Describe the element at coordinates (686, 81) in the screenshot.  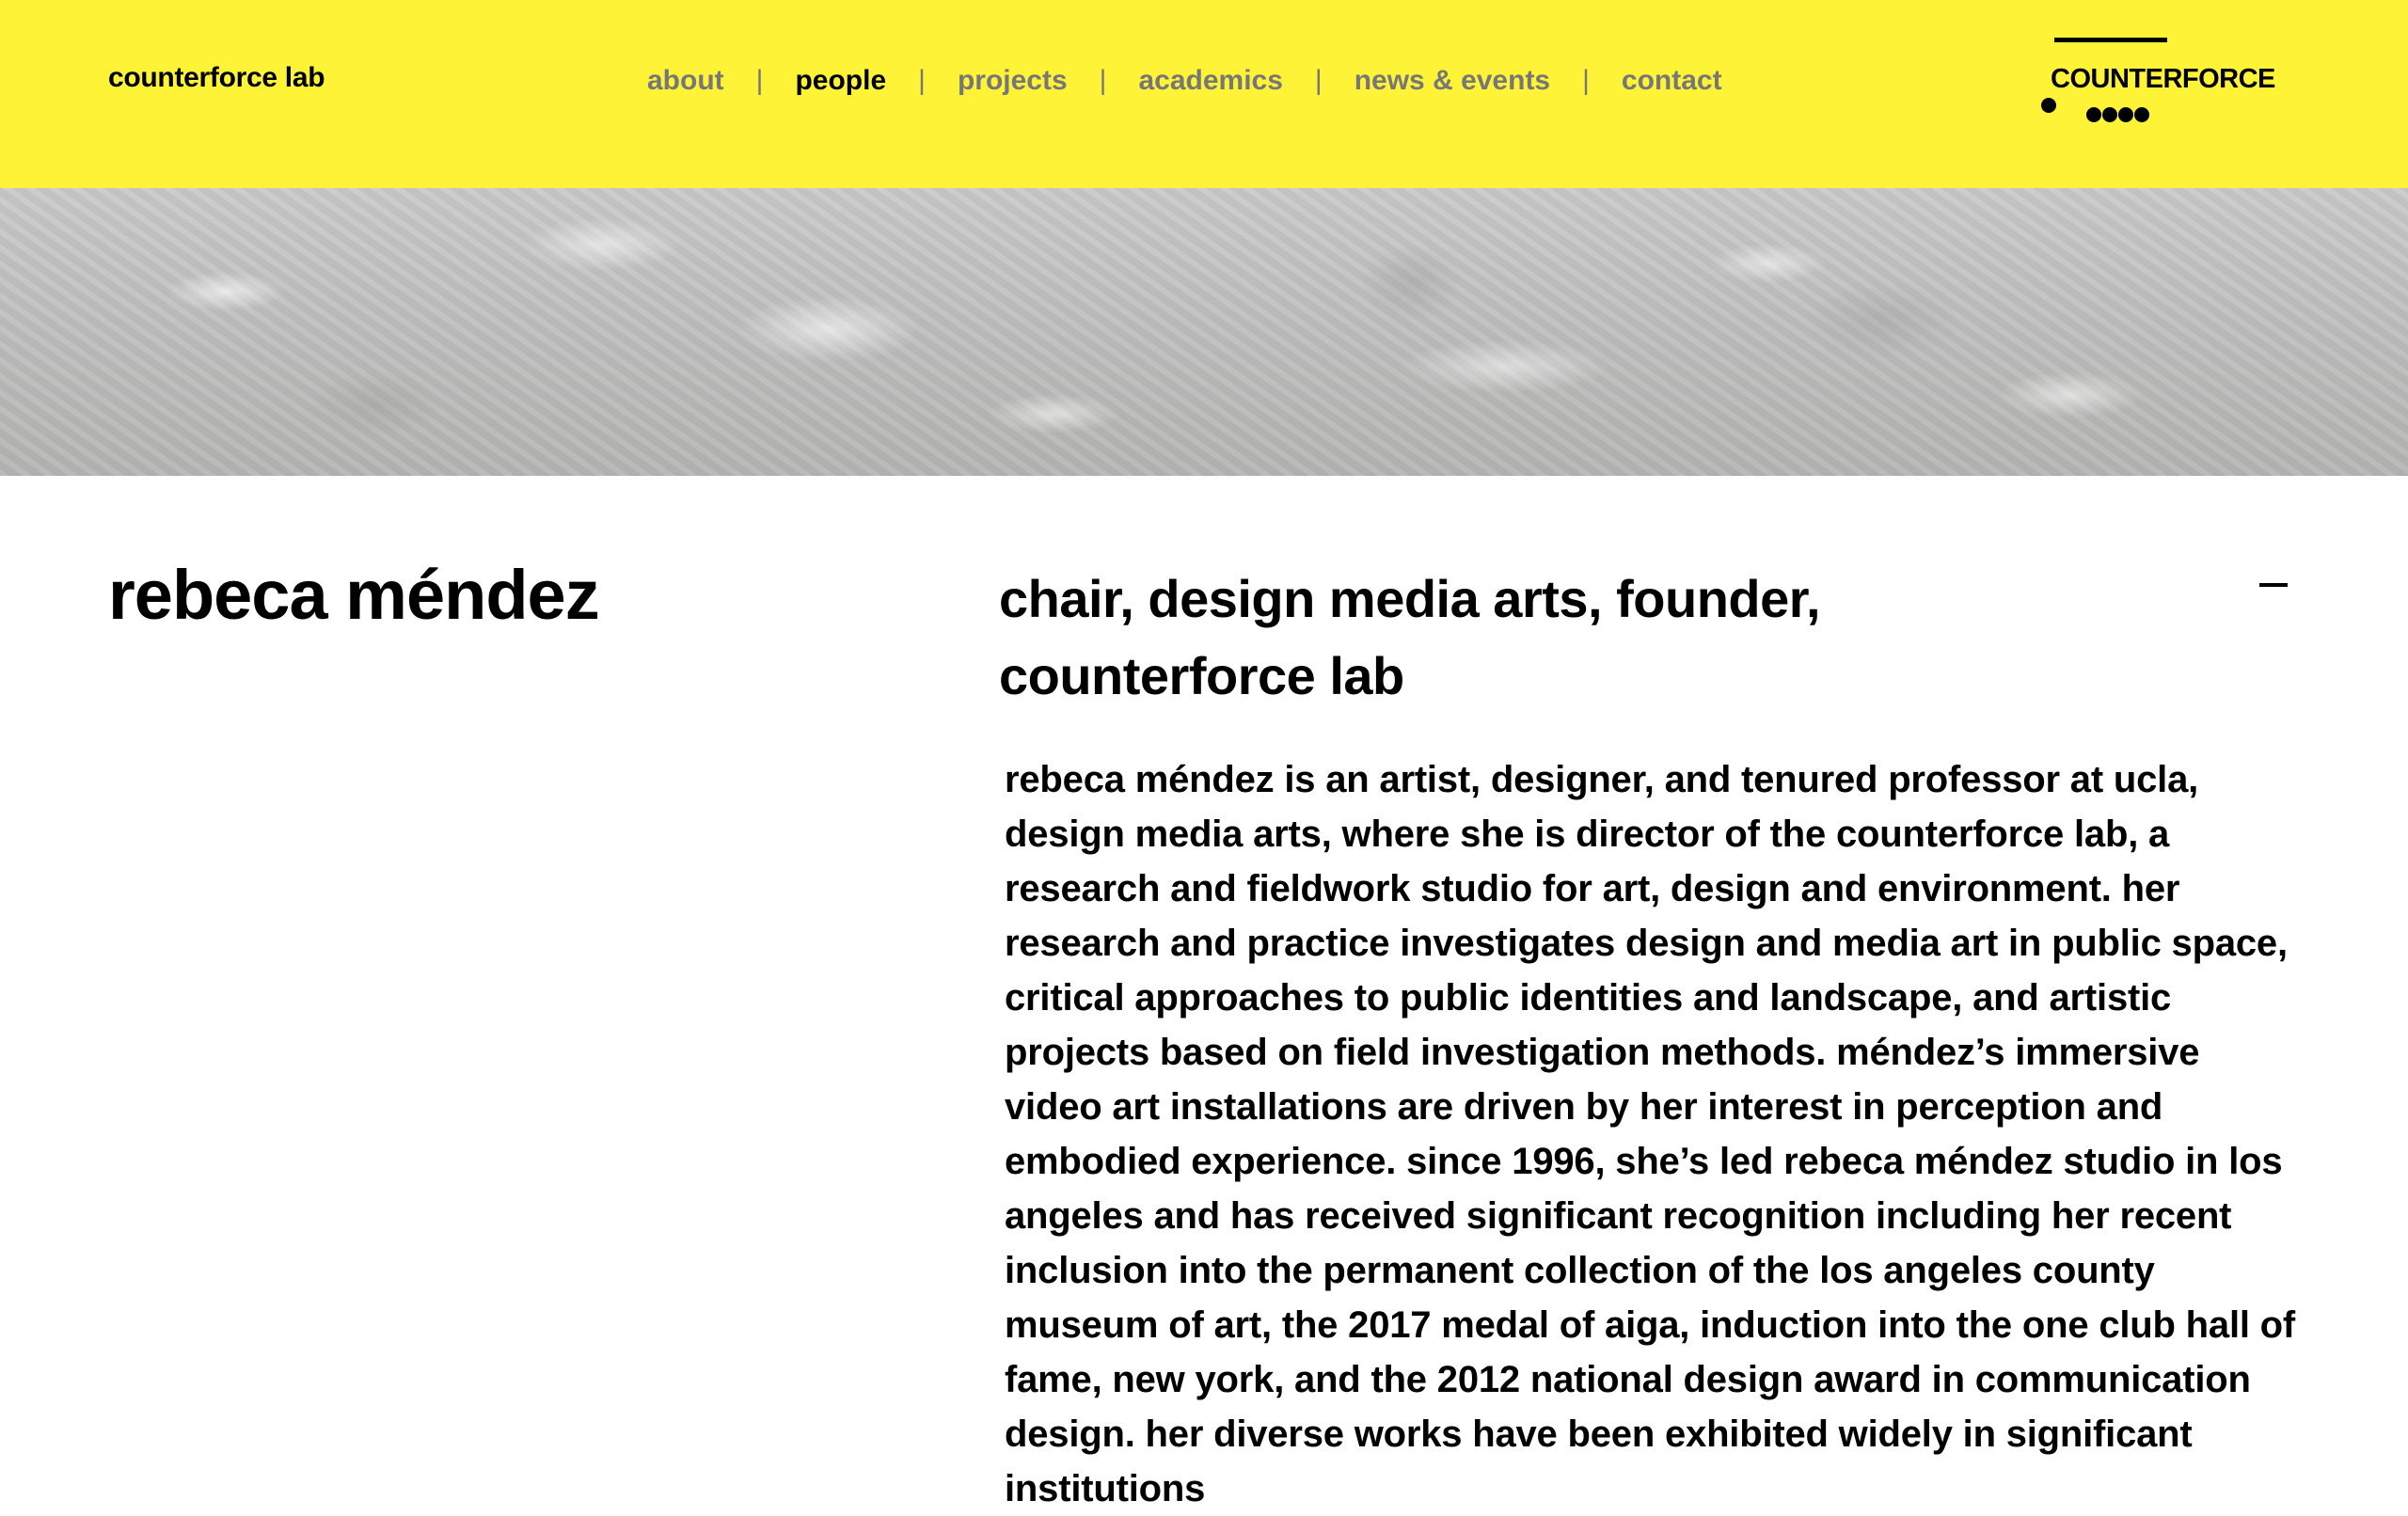
I see `nav-item-about: about` at that location.